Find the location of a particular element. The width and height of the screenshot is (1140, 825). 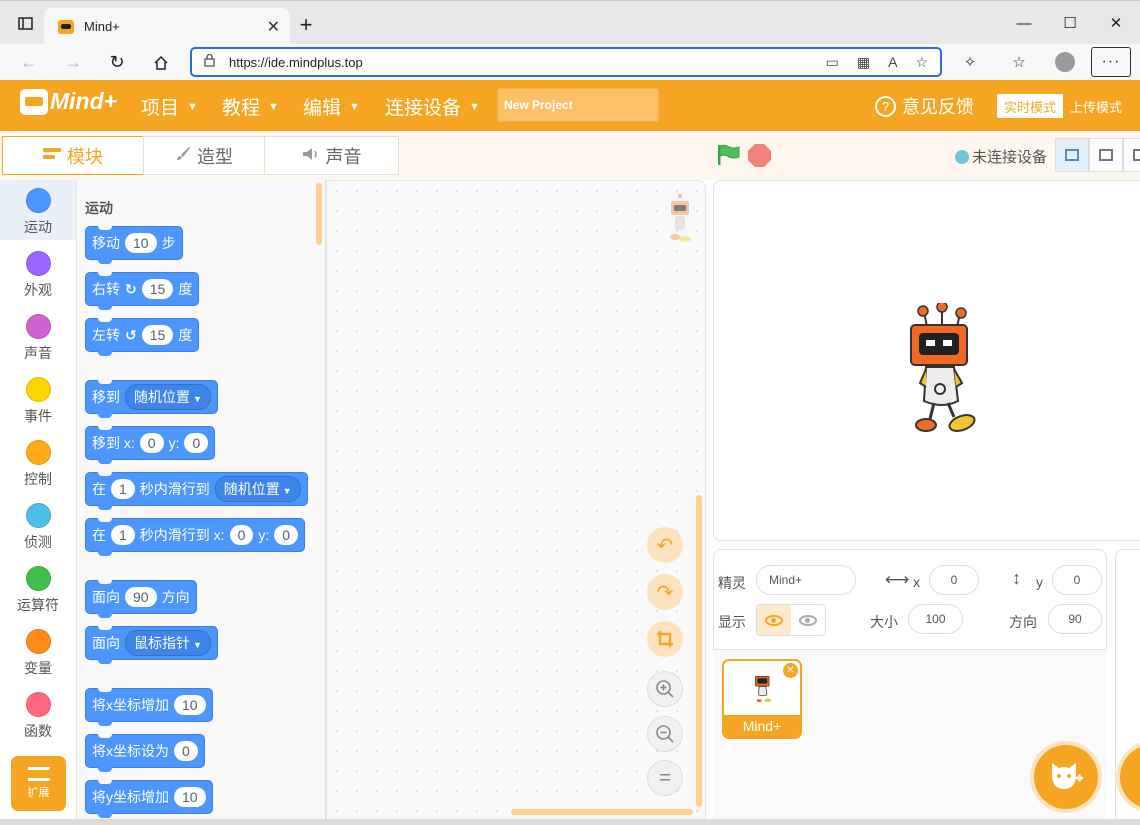

size-input: 100 is located at coordinates (935, 619).